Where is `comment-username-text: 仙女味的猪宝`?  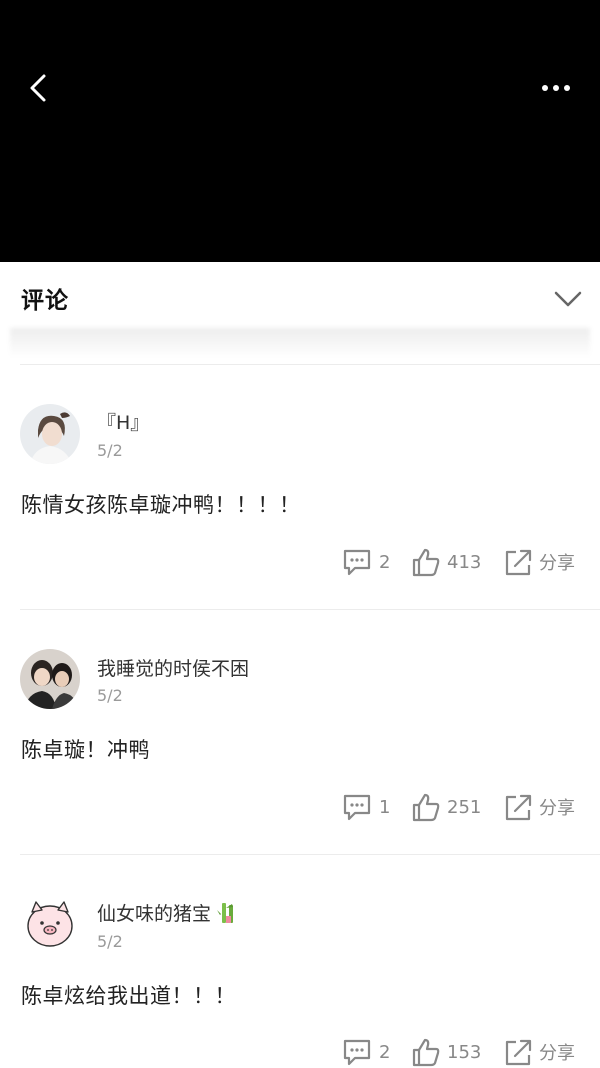 comment-username-text: 仙女味的猪宝 is located at coordinates (154, 914).